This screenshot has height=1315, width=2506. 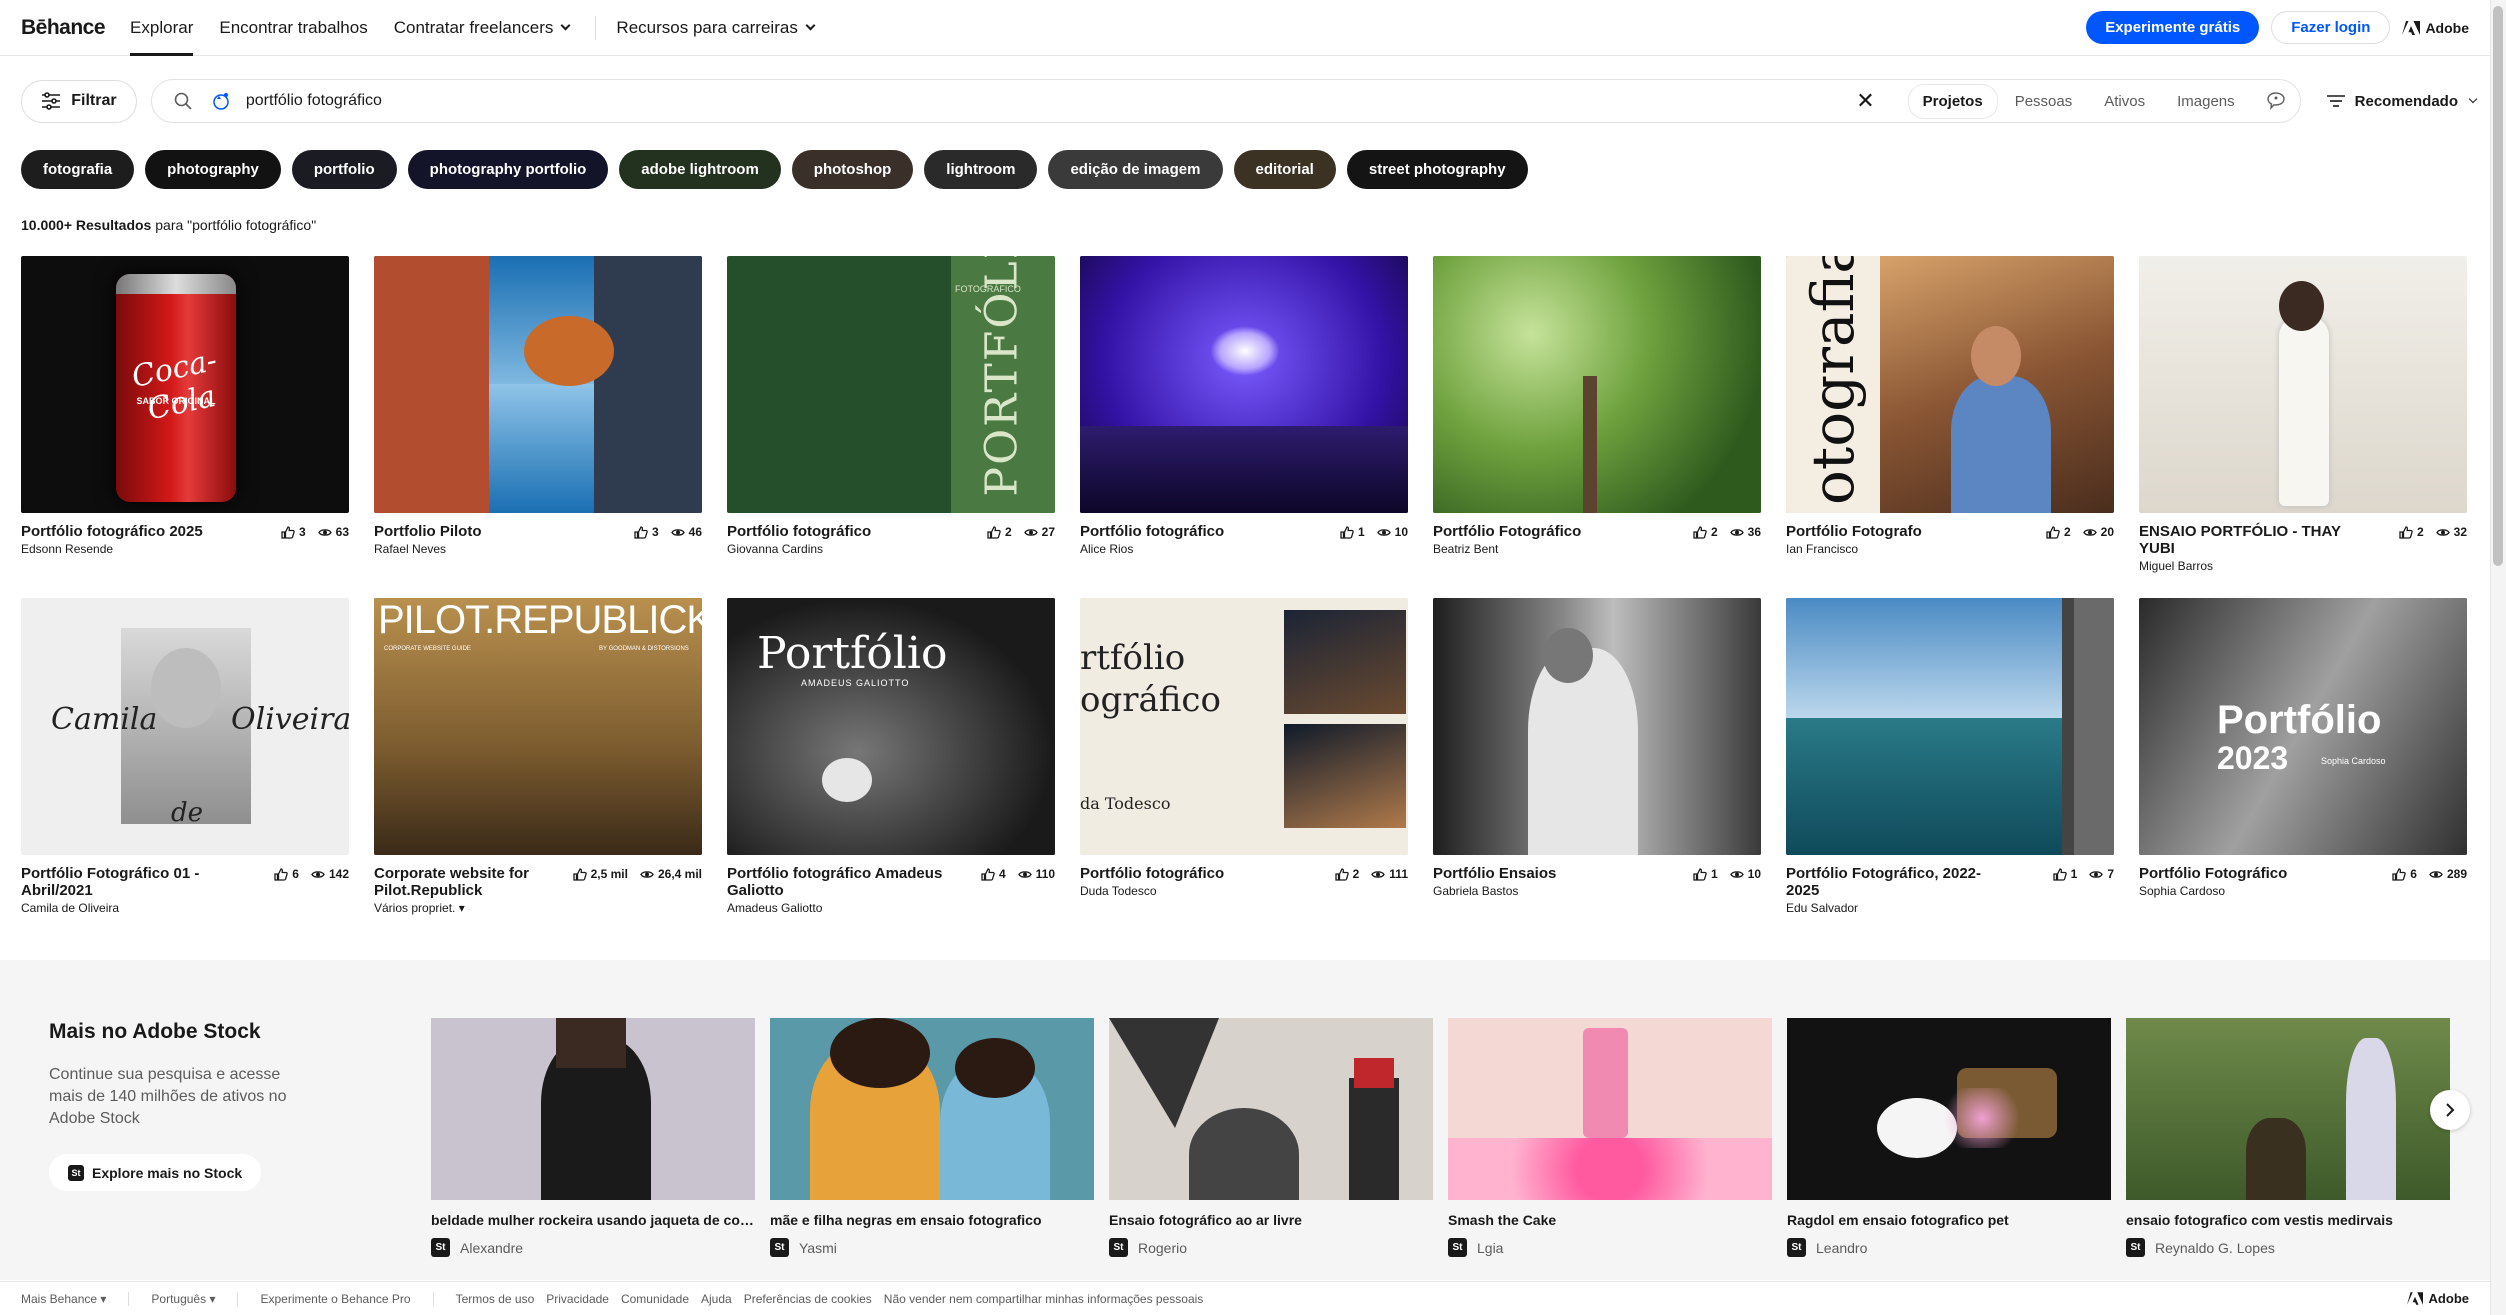 I want to click on scrollbar-thumb, so click(x=2498, y=286).